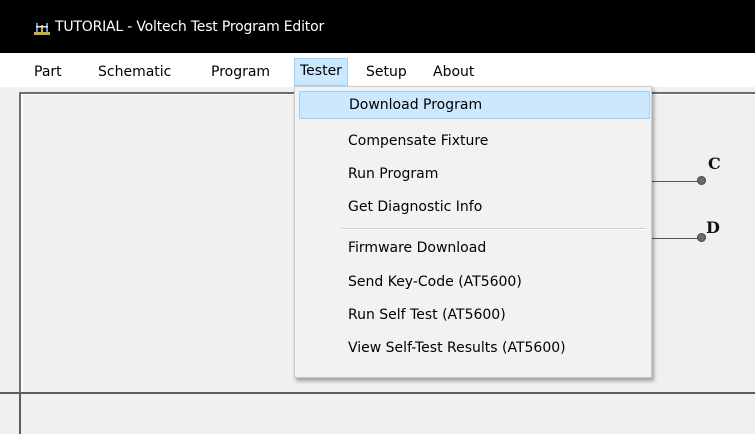 The width and height of the screenshot is (755, 434). I want to click on window-title: TUTORIAL - Voltech Test Program Editor, so click(189, 27).